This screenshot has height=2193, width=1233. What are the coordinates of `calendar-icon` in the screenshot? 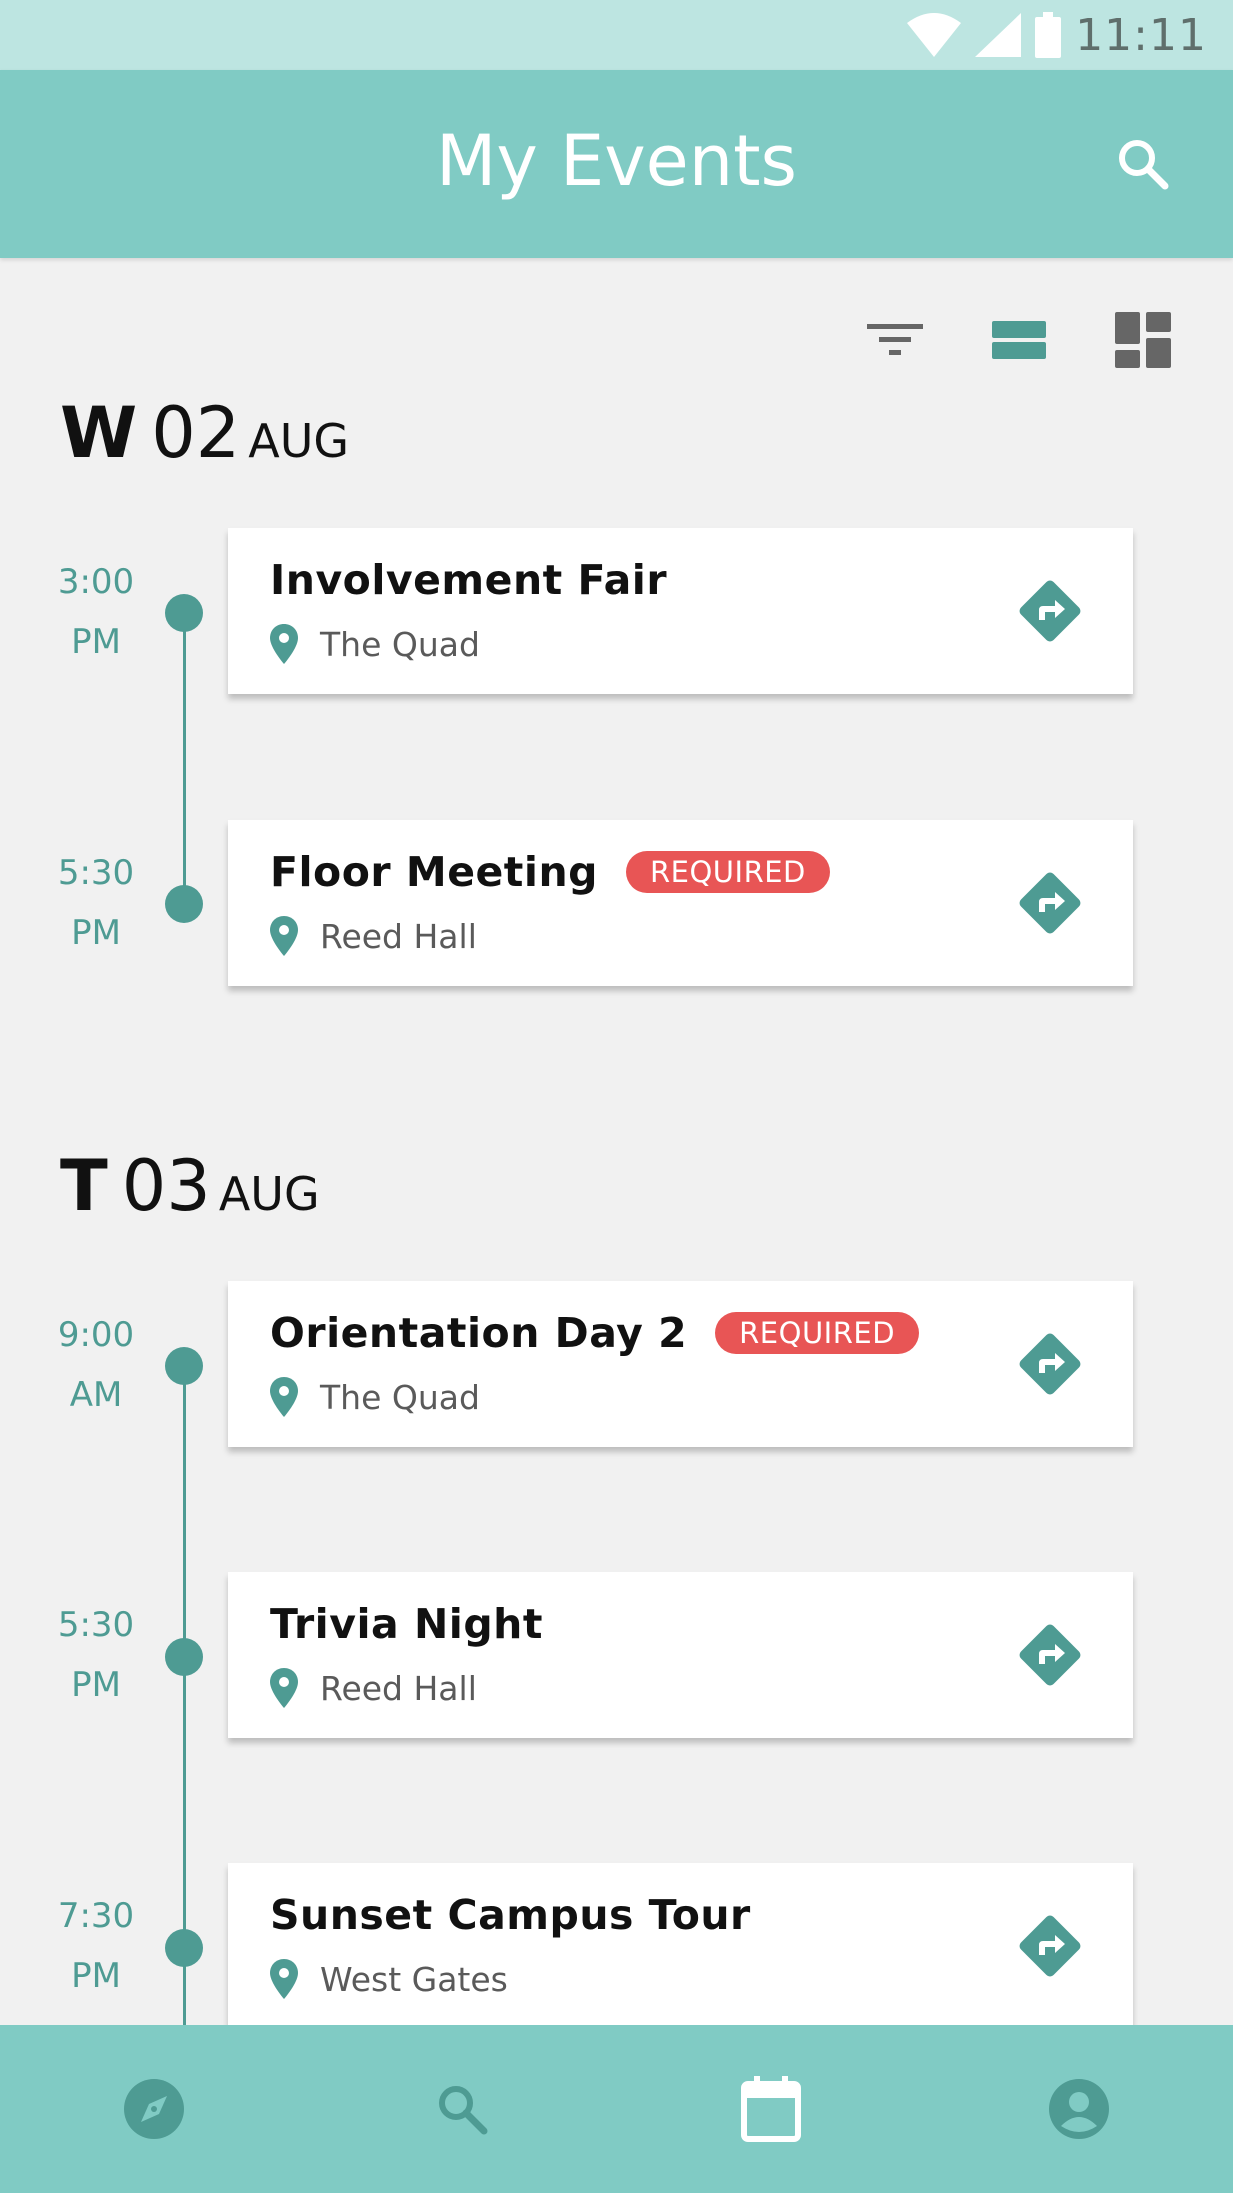 It's located at (770, 2109).